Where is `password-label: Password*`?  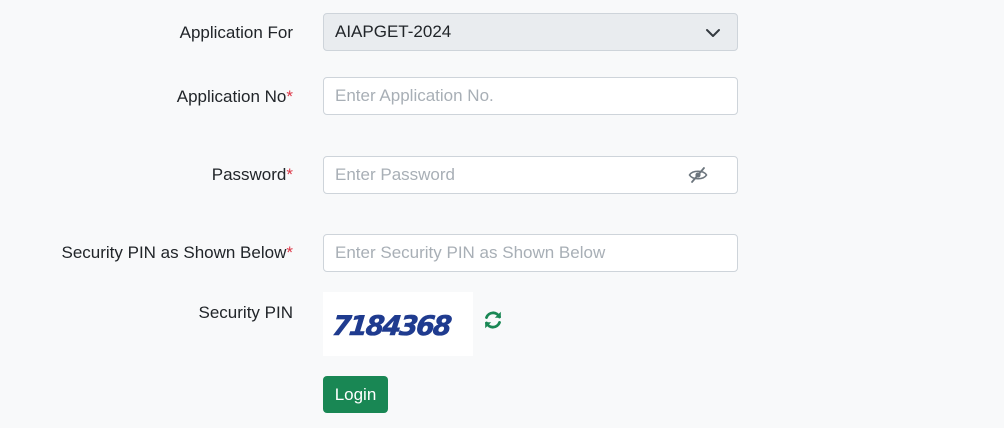 password-label: Password* is located at coordinates (252, 174).